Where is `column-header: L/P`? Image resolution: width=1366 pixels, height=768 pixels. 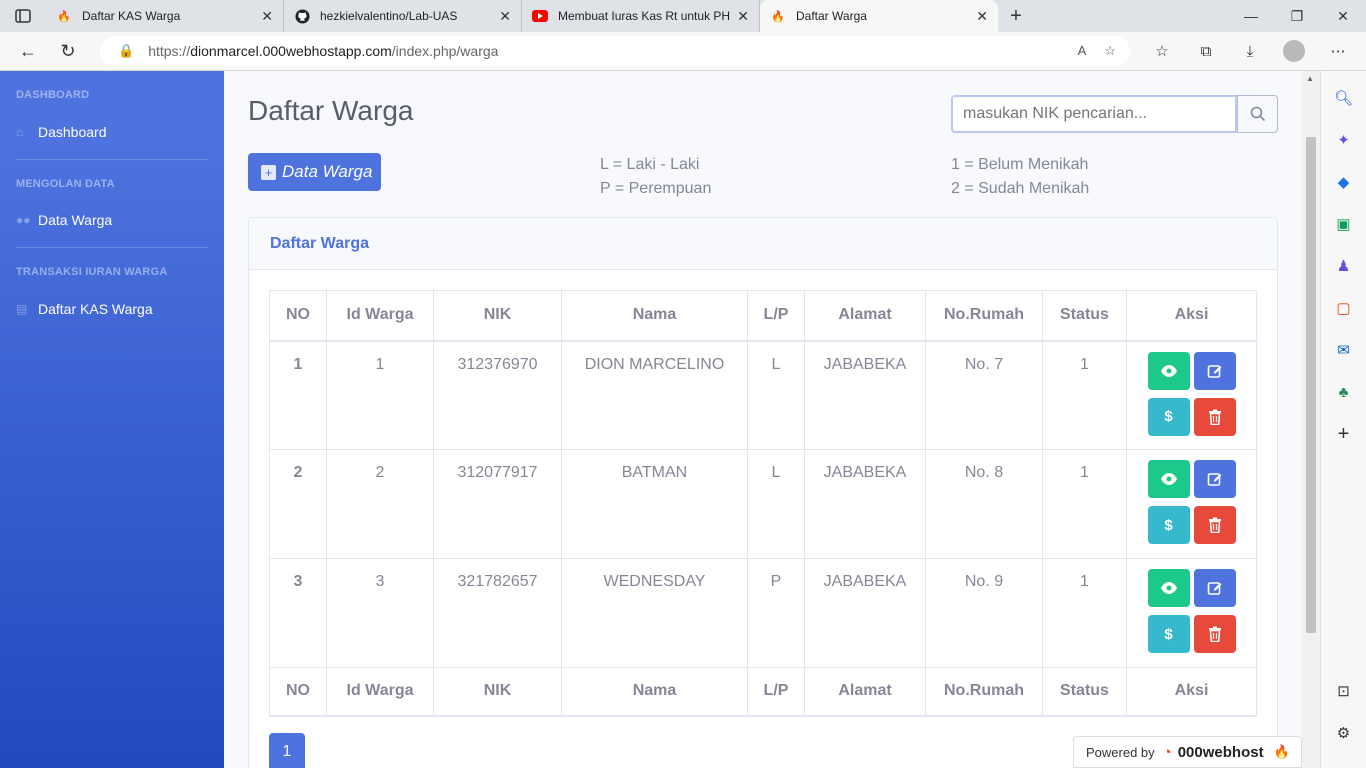 column-header: L/P is located at coordinates (776, 316).